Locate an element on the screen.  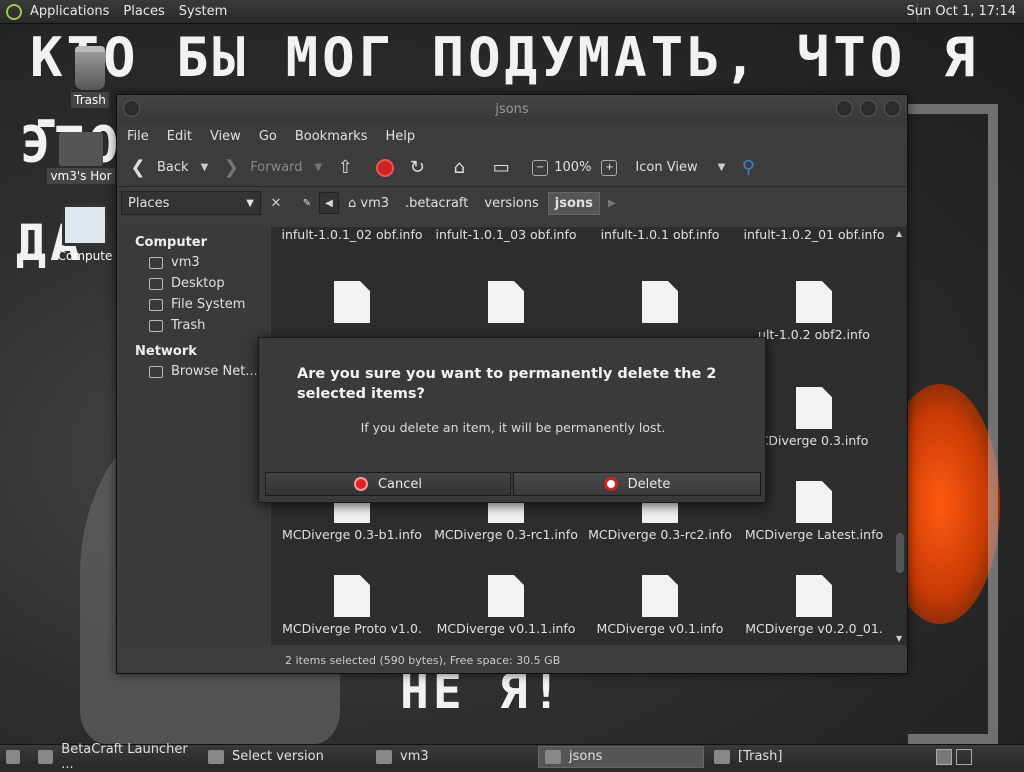
sidebar-type-select: Places ▼ is located at coordinates (191, 203).